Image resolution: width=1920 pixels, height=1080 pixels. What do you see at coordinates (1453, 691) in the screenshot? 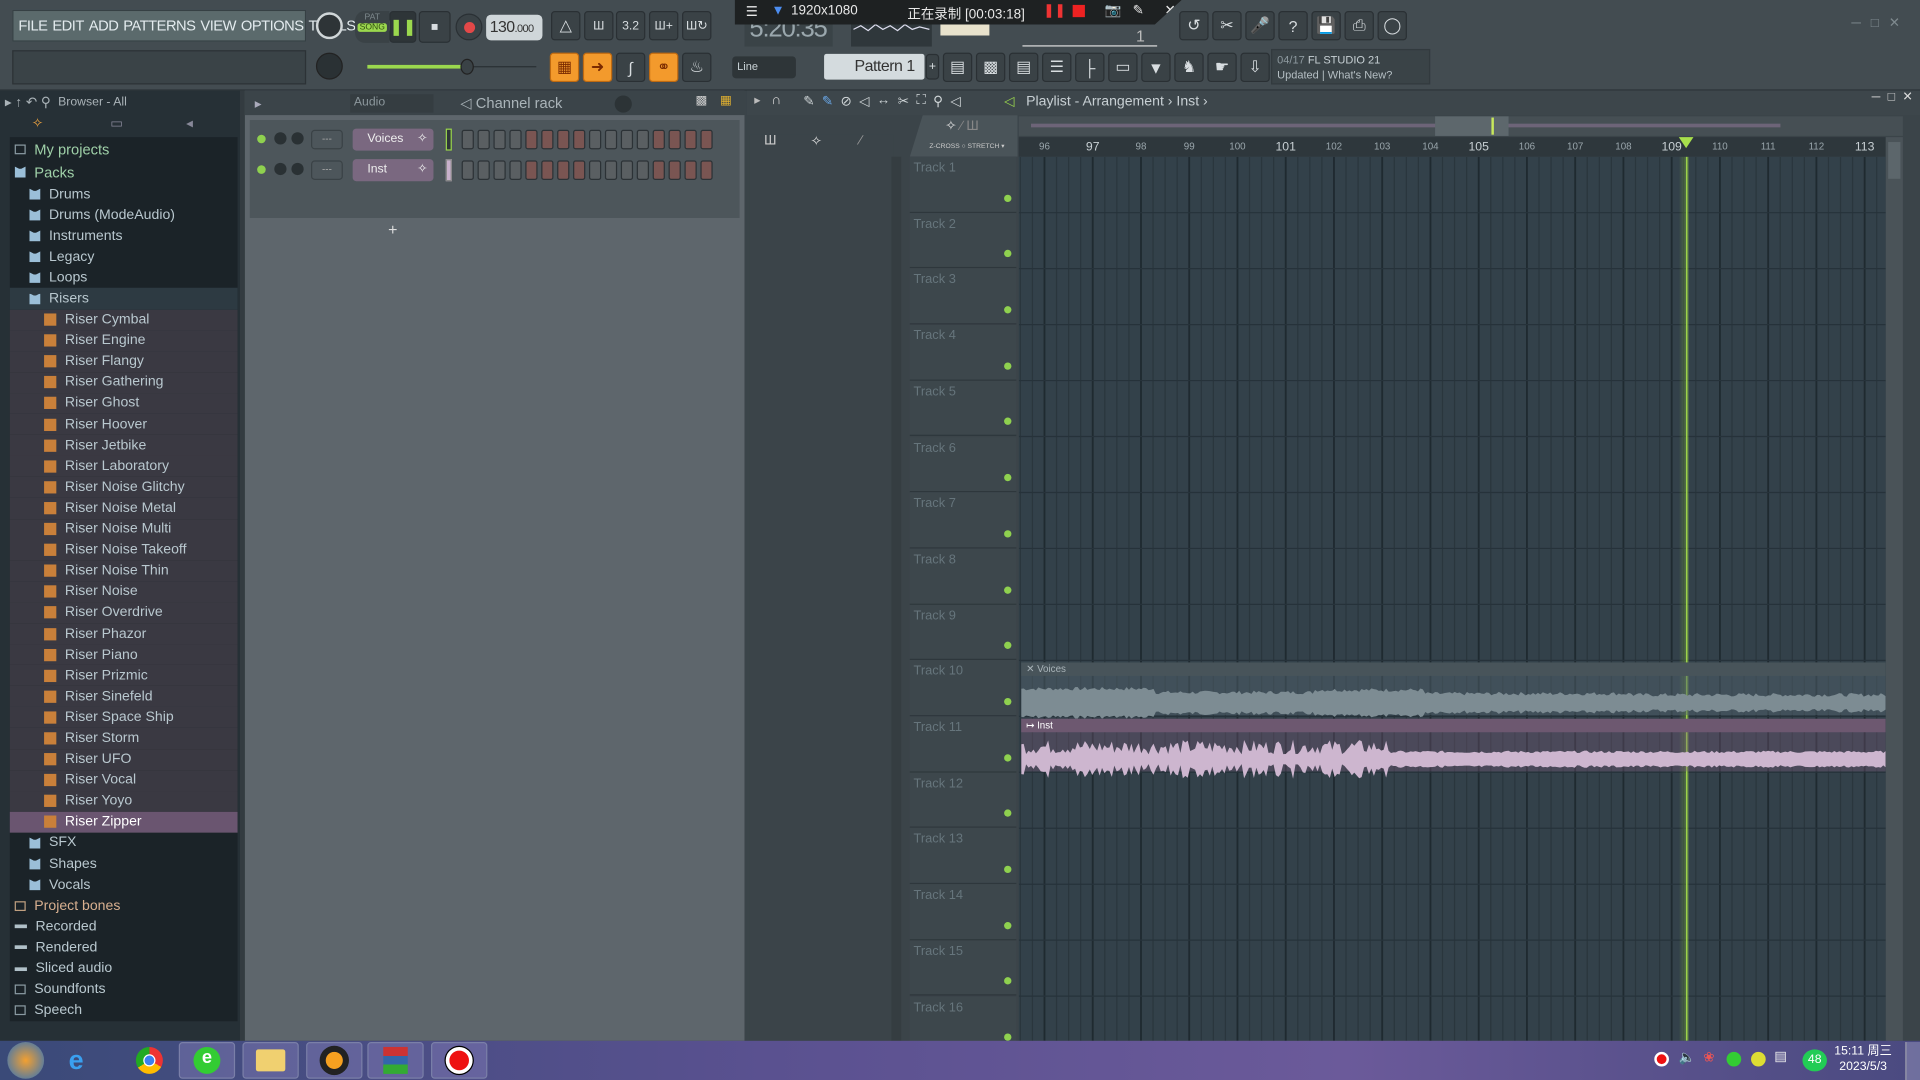
I see `clip-voices: ✕ Voices` at bounding box center [1453, 691].